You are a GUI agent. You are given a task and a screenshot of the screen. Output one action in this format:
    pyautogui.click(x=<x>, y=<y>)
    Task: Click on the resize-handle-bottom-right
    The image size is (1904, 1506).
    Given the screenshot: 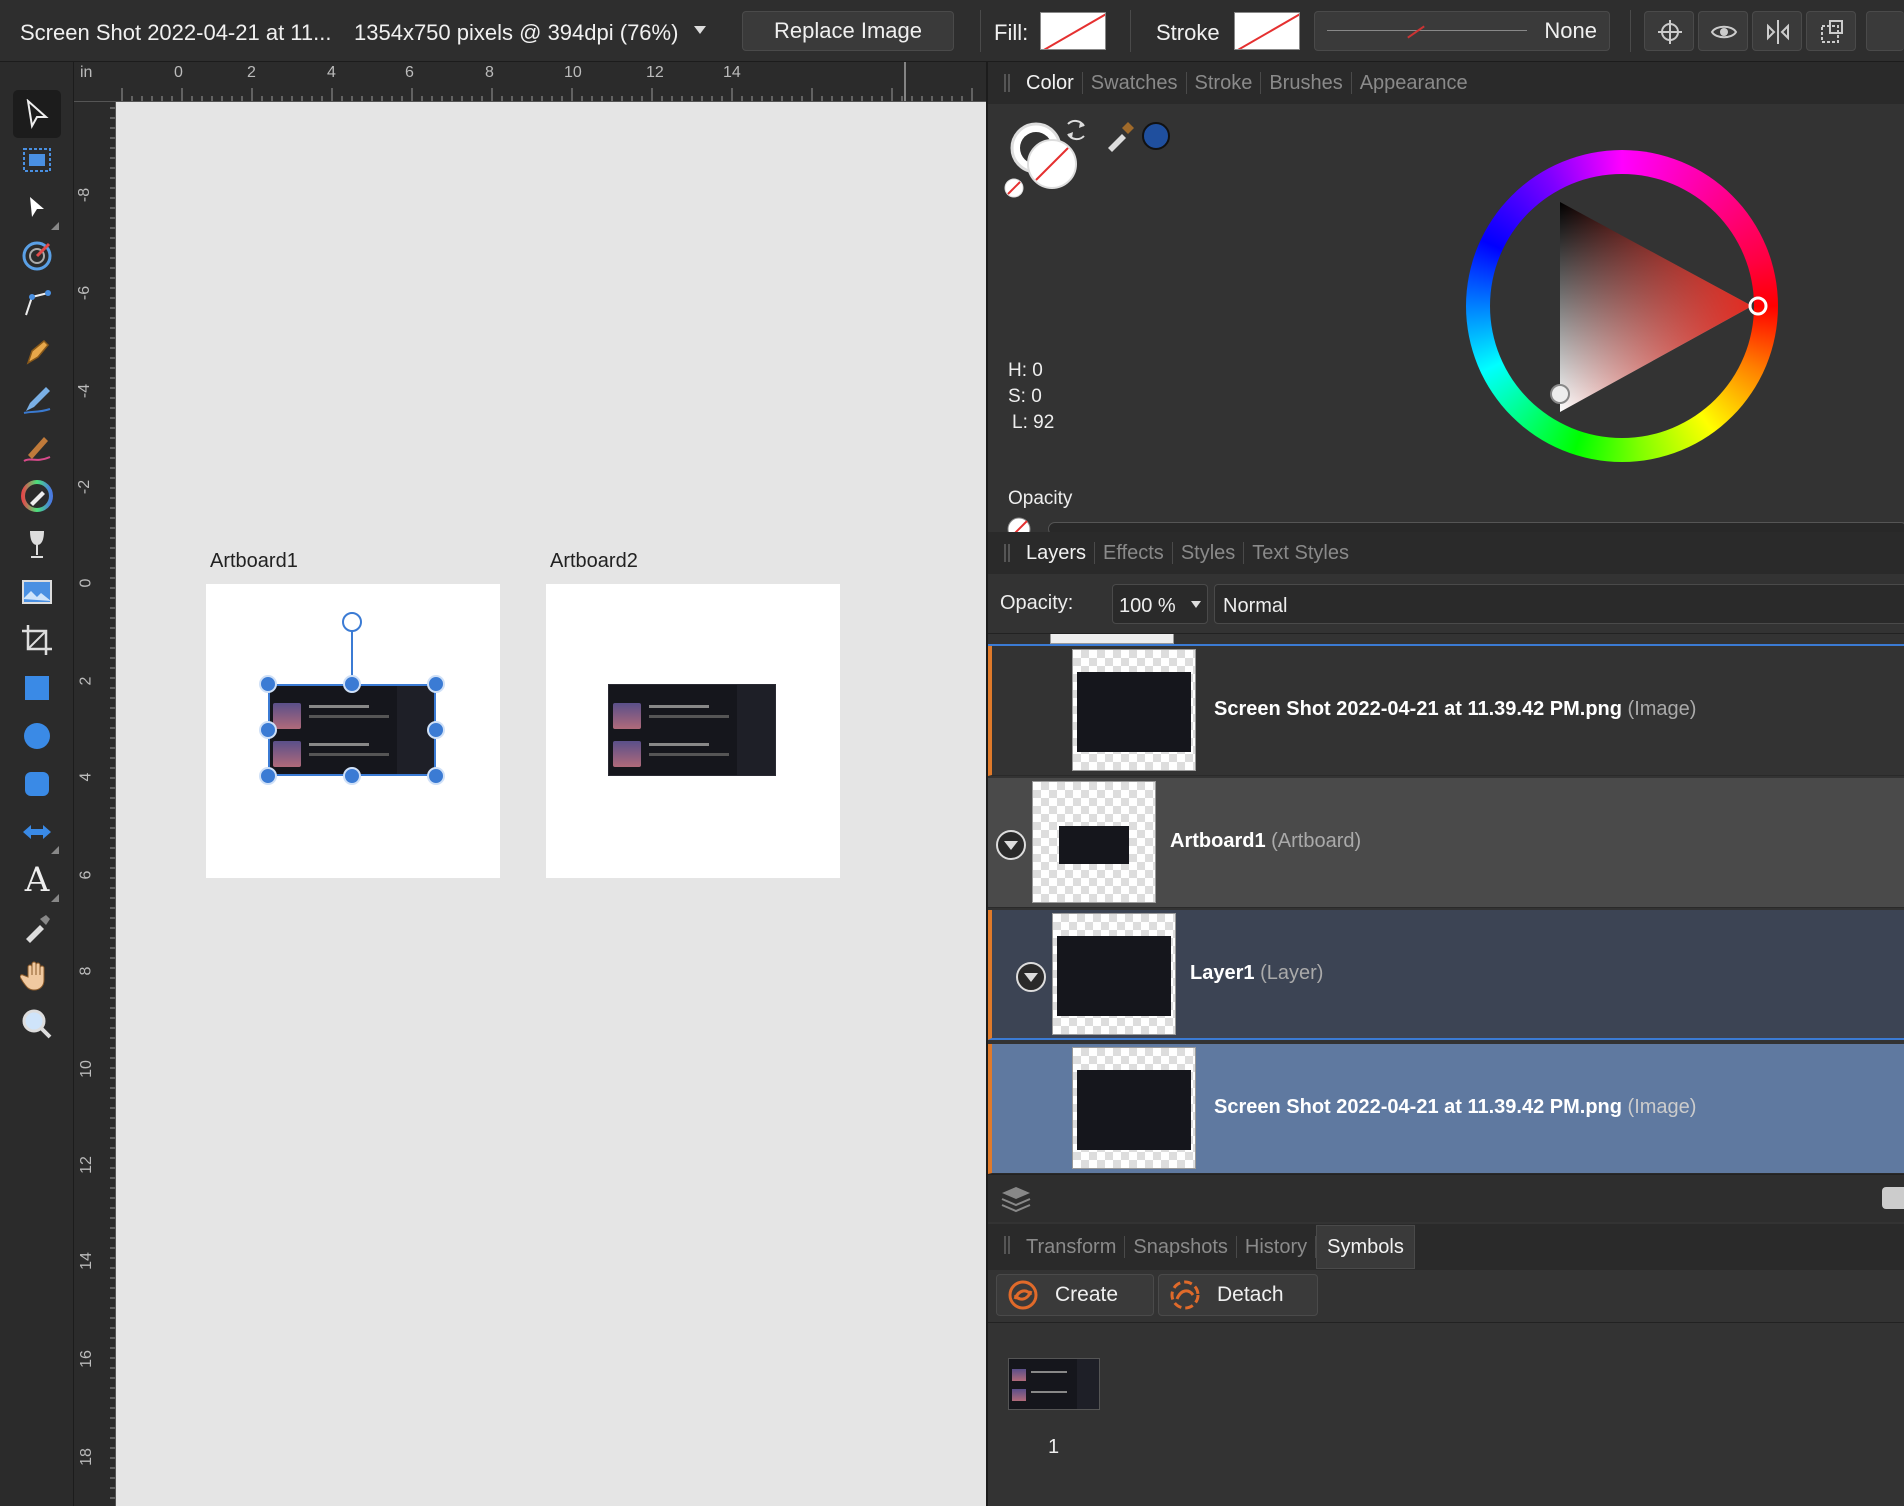 What is the action you would take?
    pyautogui.click(x=436, y=776)
    